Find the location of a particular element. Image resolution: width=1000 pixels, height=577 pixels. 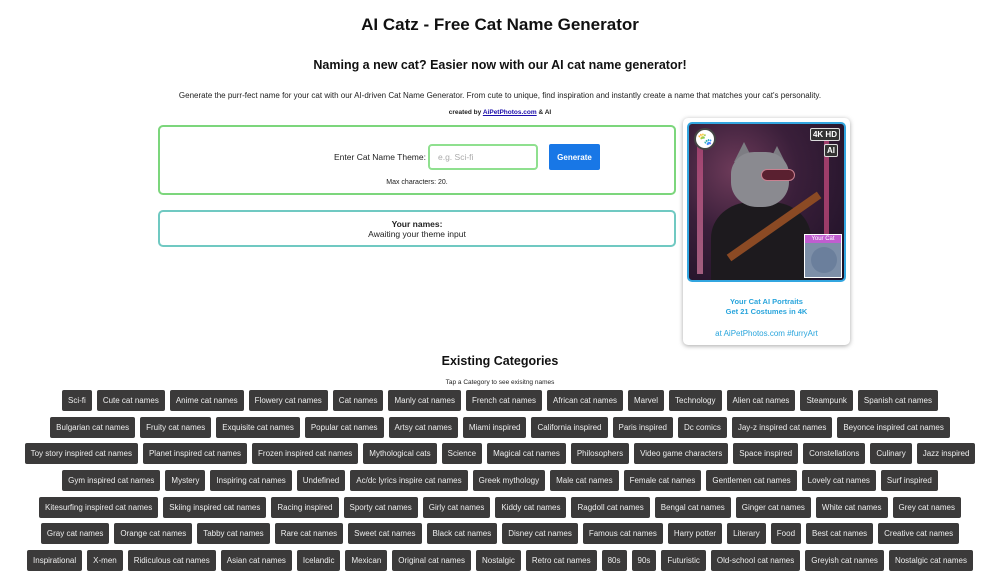

category-chip: Grey cat names is located at coordinates (926, 507).